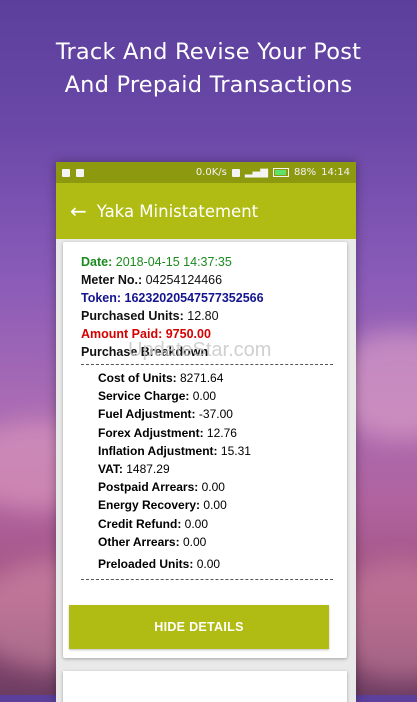 This screenshot has height=702, width=417. What do you see at coordinates (203, 316) in the screenshot?
I see `units-value: 12.80` at bounding box center [203, 316].